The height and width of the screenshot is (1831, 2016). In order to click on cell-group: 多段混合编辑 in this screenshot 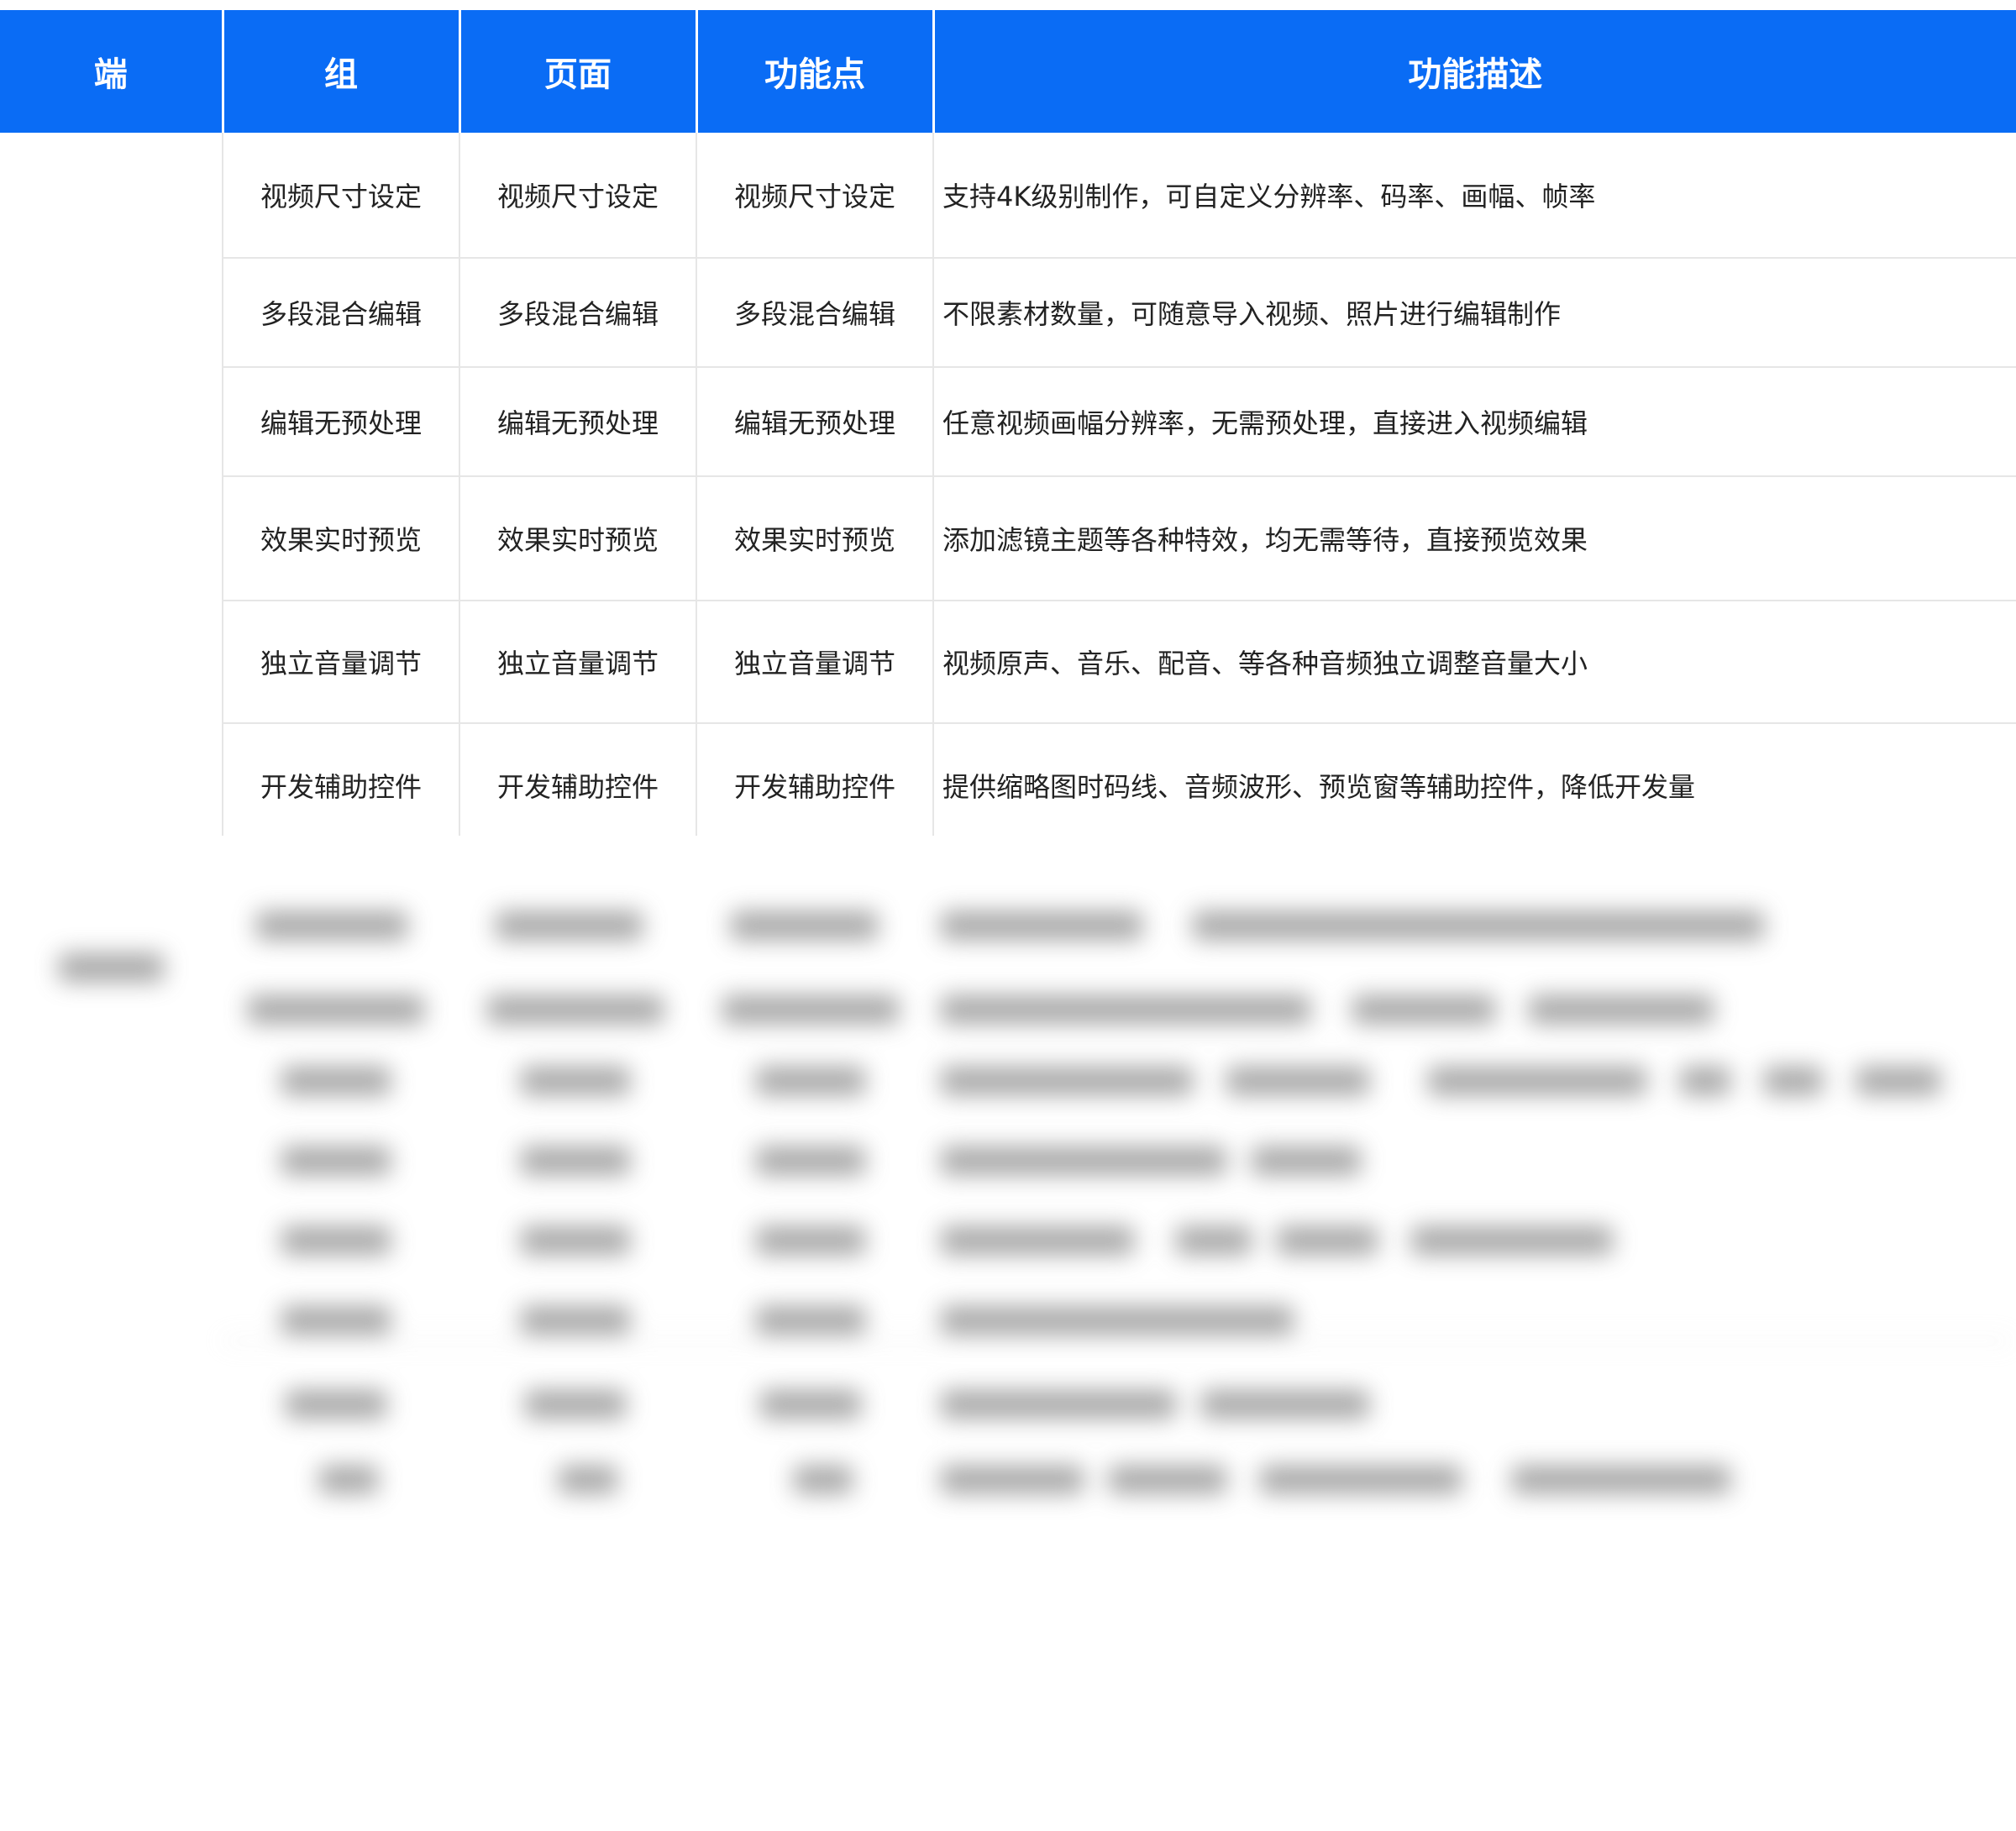, I will do `click(340, 313)`.